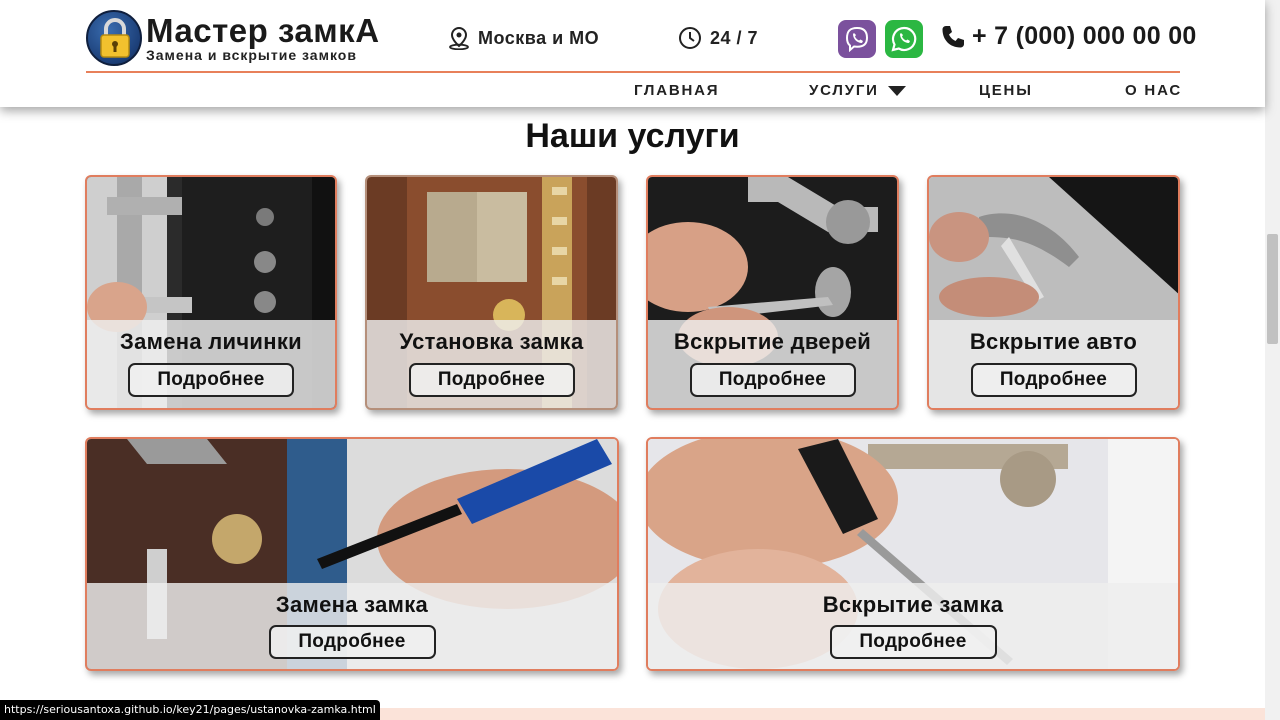 The image size is (1280, 720). I want to click on card-title: Установка замка, so click(491, 341).